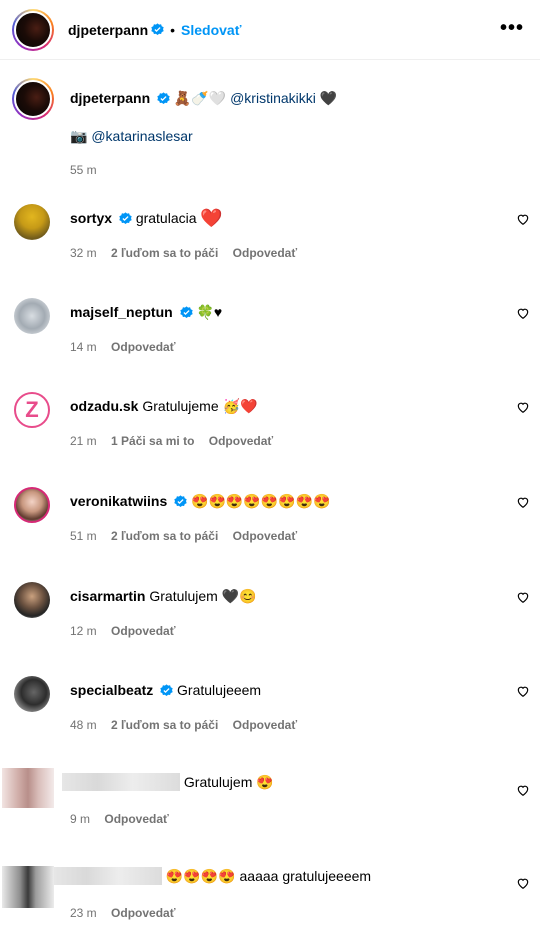 The width and height of the screenshot is (540, 940). Describe the element at coordinates (83, 253) in the screenshot. I see `comment-time: 32 m` at that location.